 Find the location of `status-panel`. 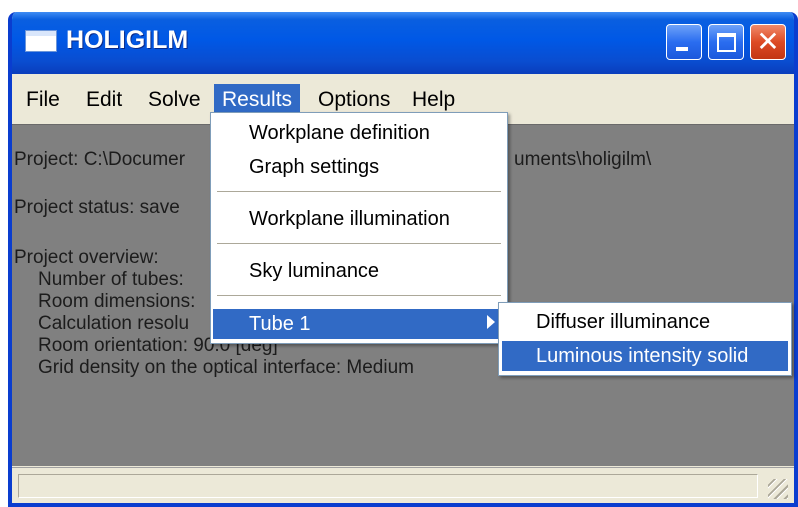

status-panel is located at coordinates (388, 486).